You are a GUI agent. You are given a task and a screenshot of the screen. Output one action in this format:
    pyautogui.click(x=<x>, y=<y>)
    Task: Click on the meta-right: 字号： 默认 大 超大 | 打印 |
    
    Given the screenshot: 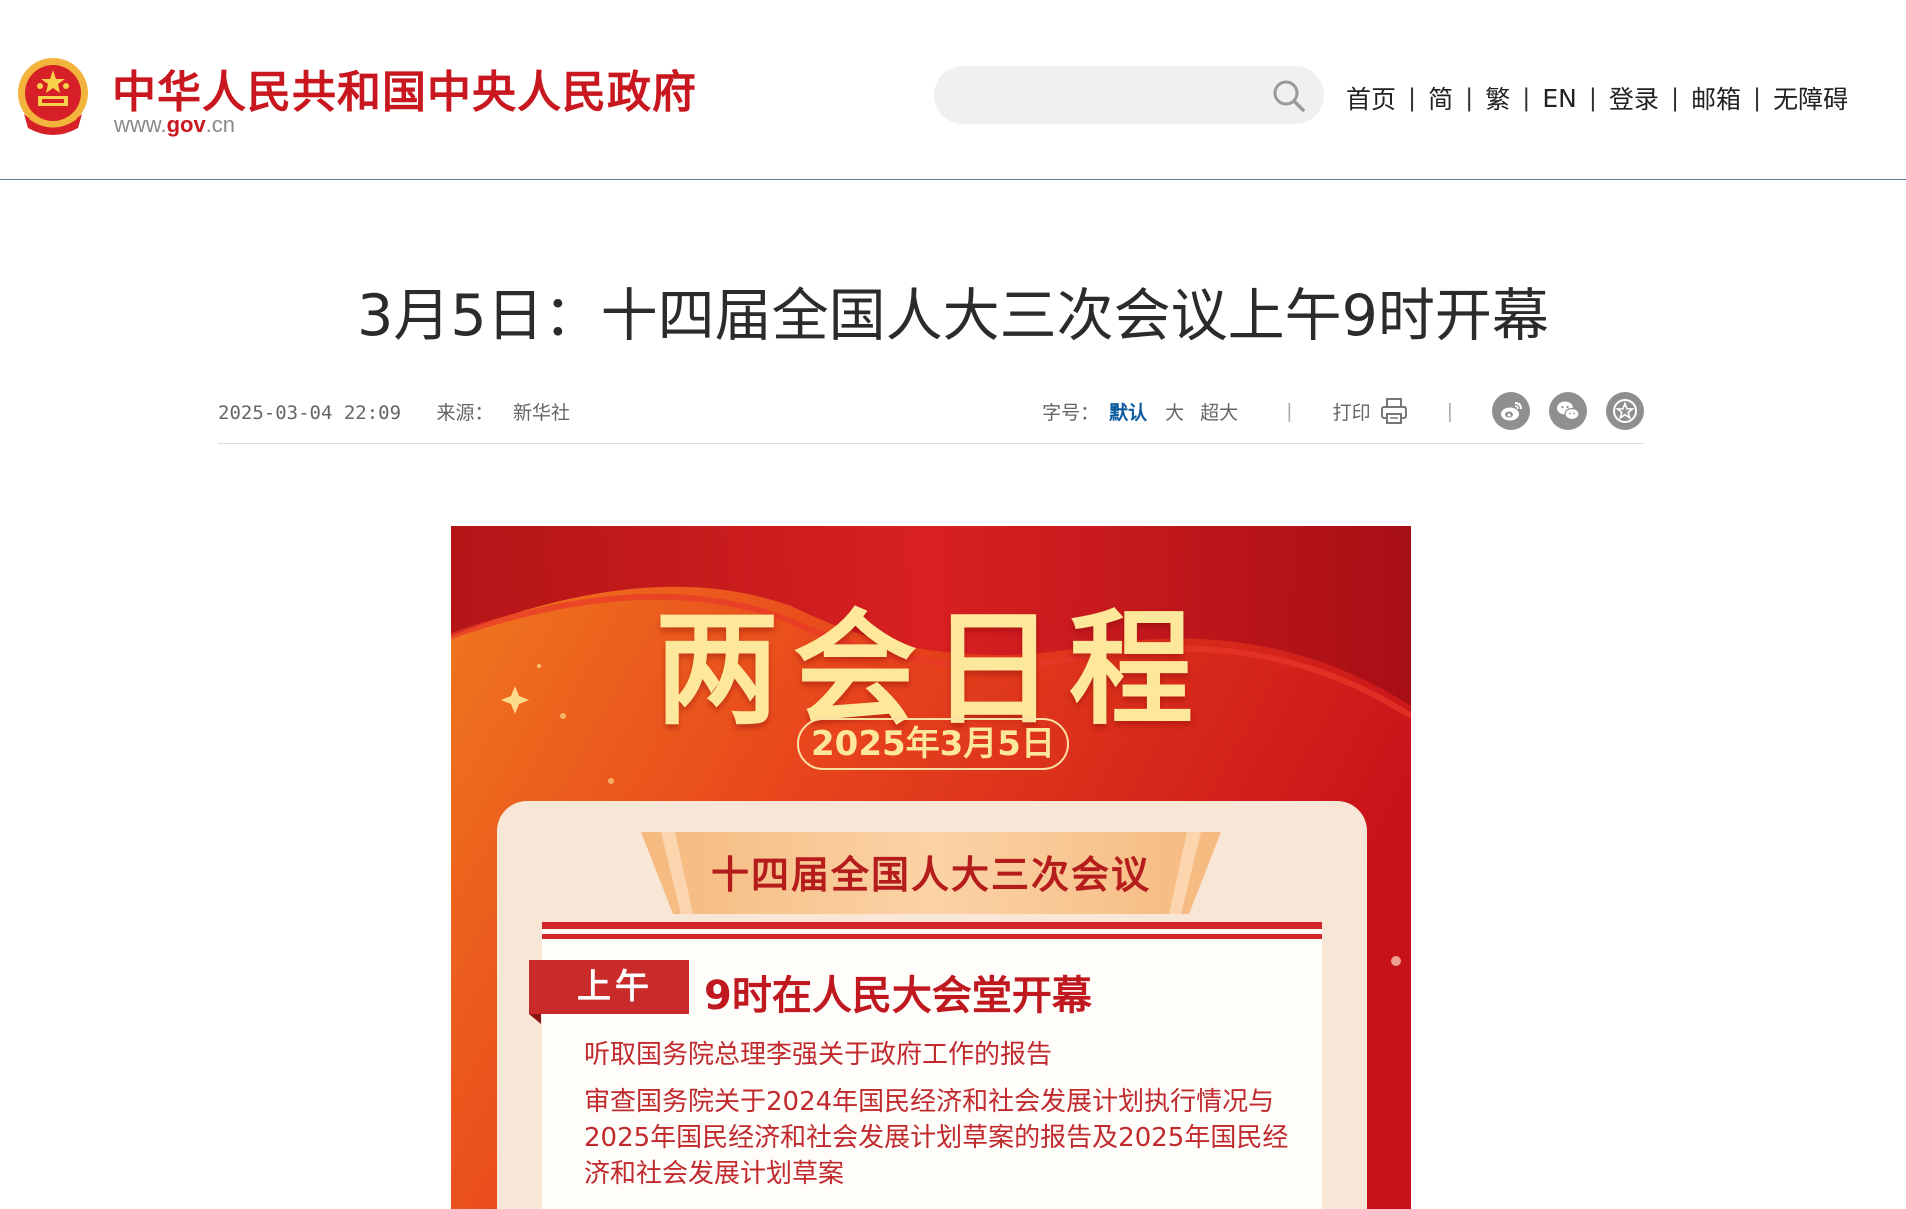 What is the action you would take?
    pyautogui.click(x=1343, y=411)
    